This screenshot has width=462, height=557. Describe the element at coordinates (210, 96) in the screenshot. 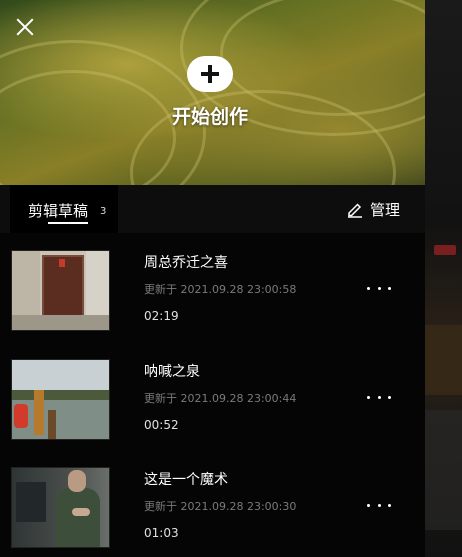

I see `start-create-button: 开始创作` at that location.